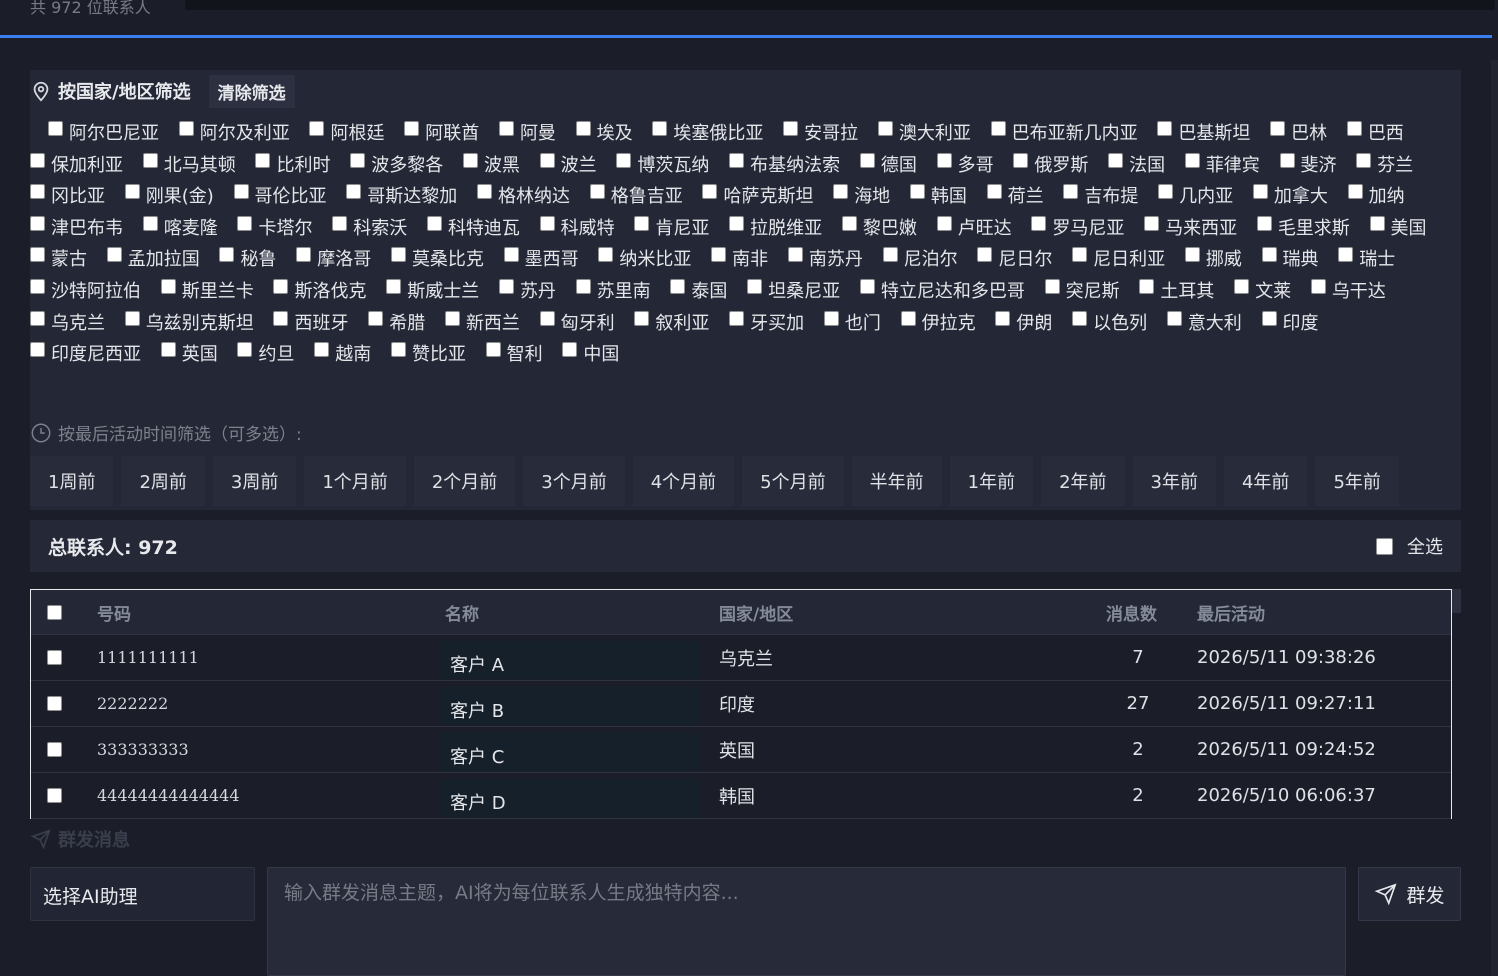  What do you see at coordinates (942, 290) in the screenshot?
I see `country-option: 特立尼达和多巴哥` at bounding box center [942, 290].